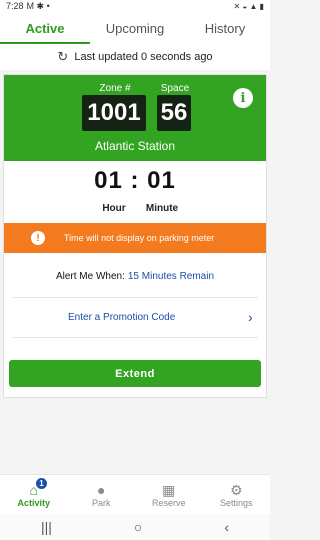  I want to click on alert-icon: !, so click(38, 238).